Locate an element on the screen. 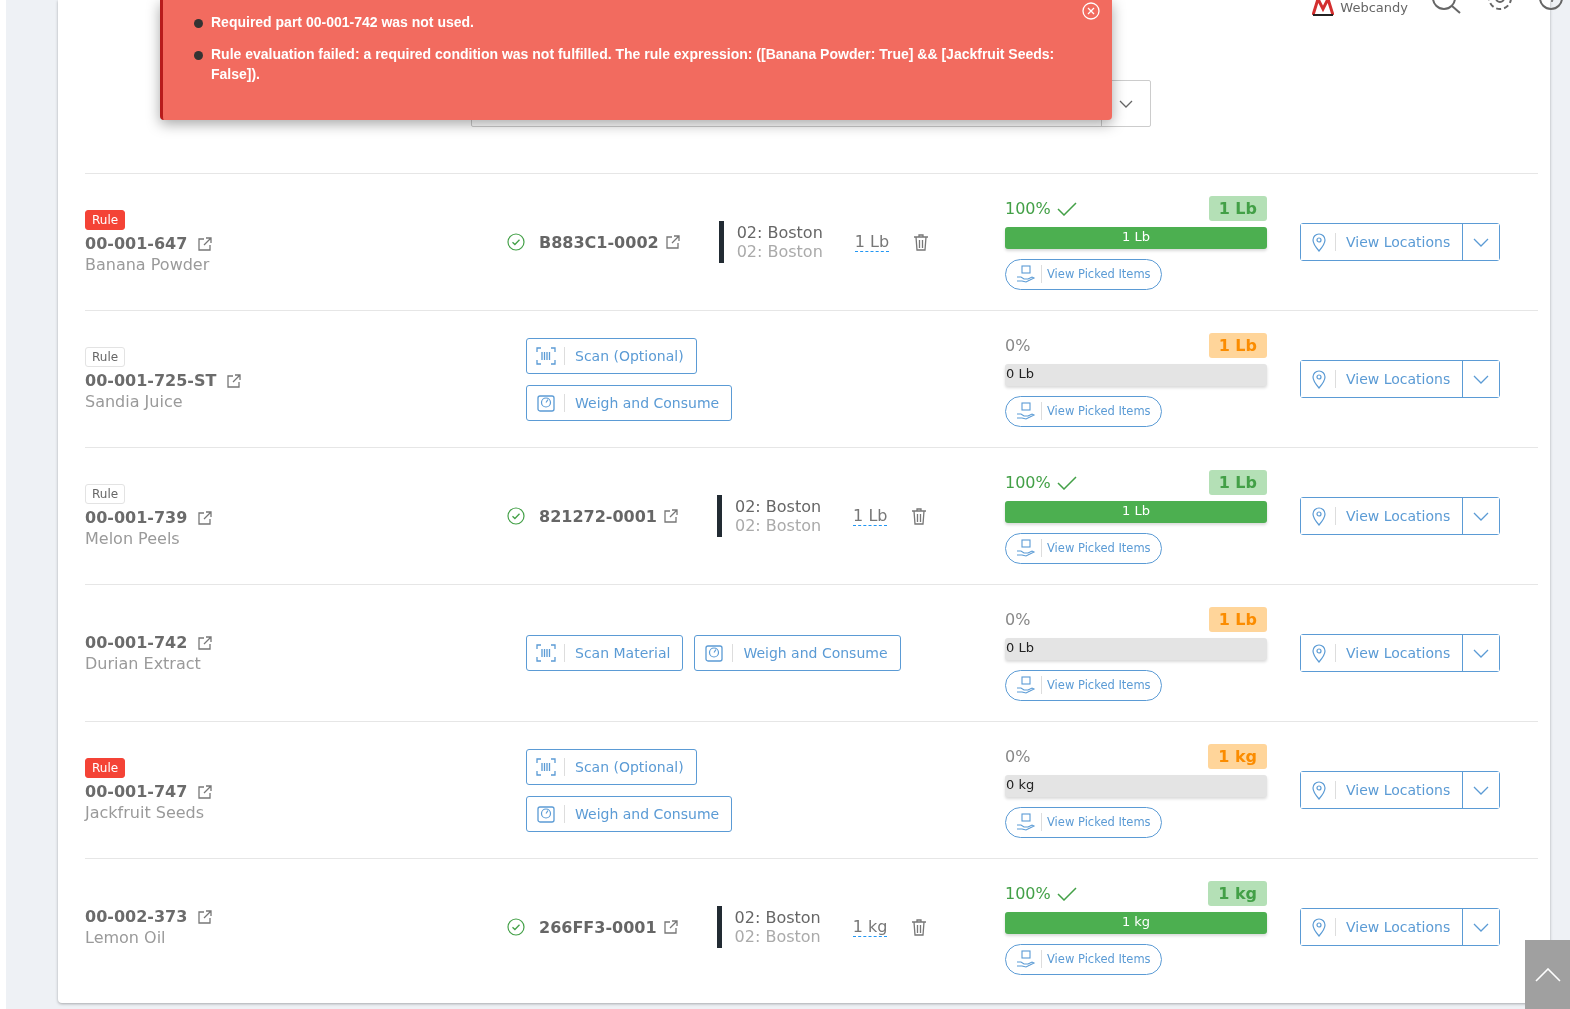  part-number: 00-001-747 is located at coordinates (136, 791).